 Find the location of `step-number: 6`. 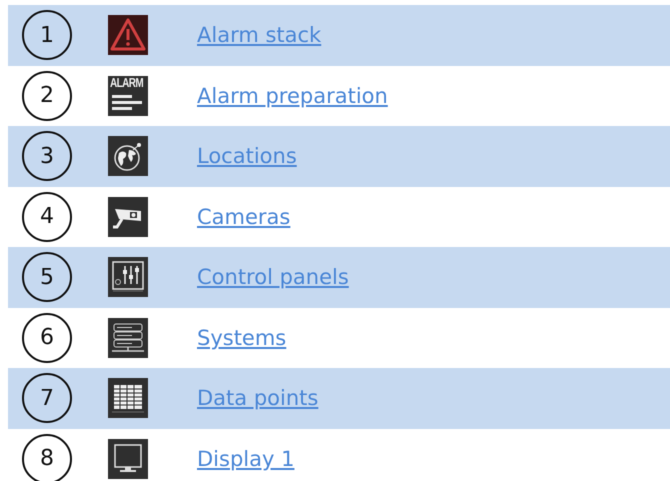

step-number: 6 is located at coordinates (47, 337).